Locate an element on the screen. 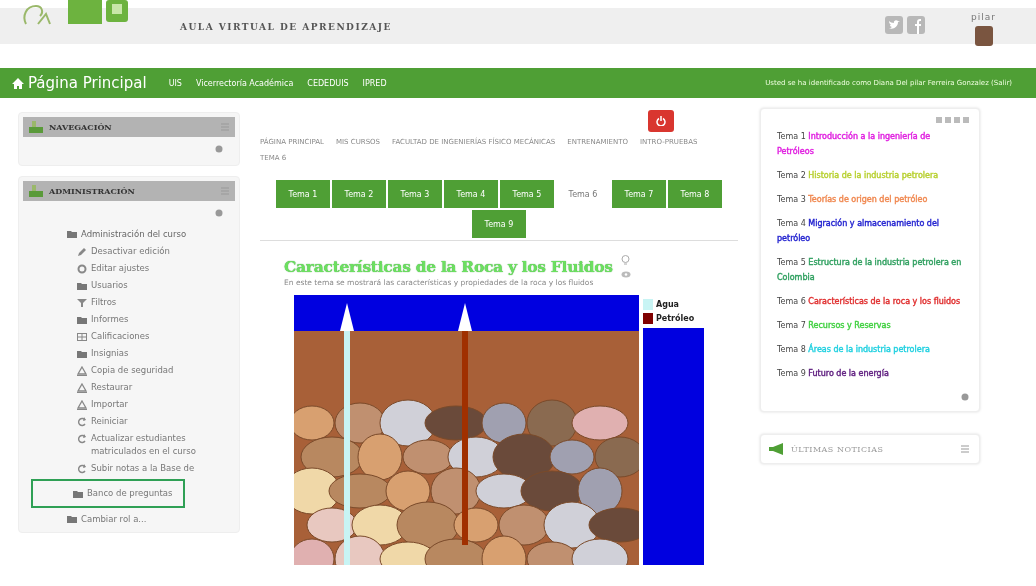  topic-link: Tema 3 Teorías de origen del petróleo is located at coordinates (873, 199).